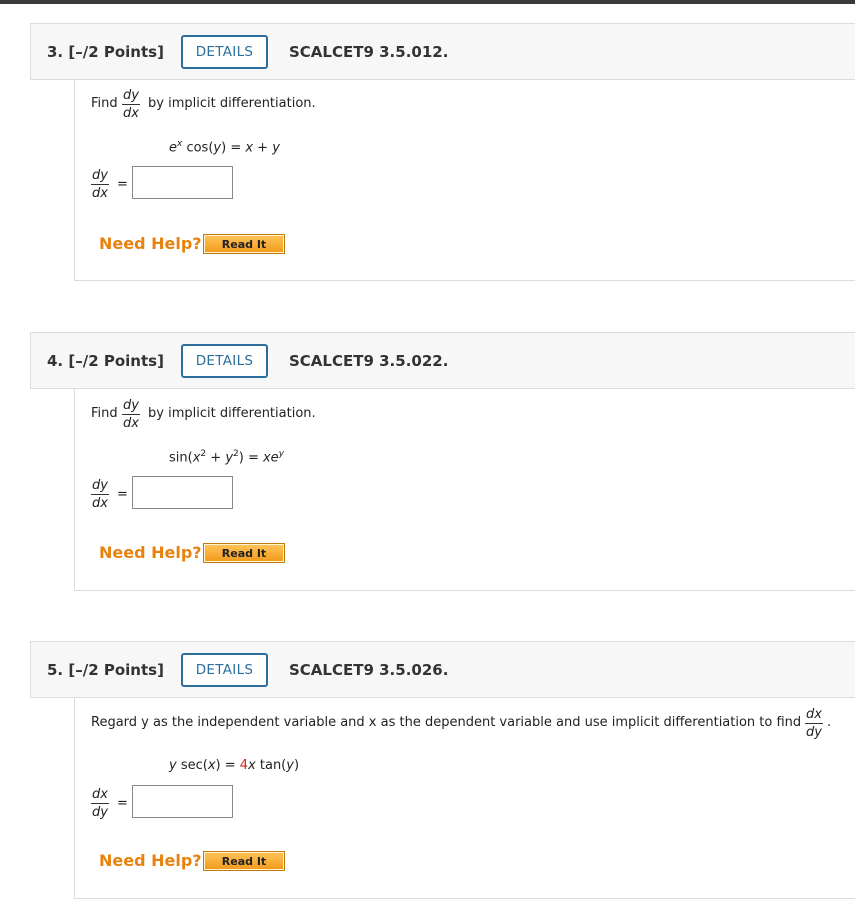  I want to click on question-code: SCALCET9 3.5.026., so click(369, 670).